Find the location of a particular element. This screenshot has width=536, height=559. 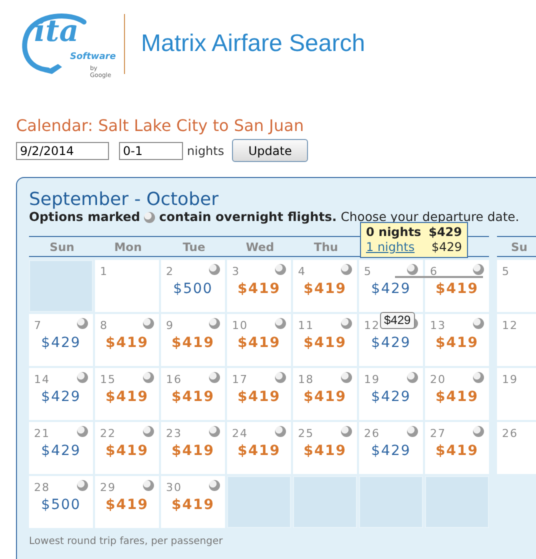

footer-note: Lowest round trip fares, per passenger is located at coordinates (126, 541).